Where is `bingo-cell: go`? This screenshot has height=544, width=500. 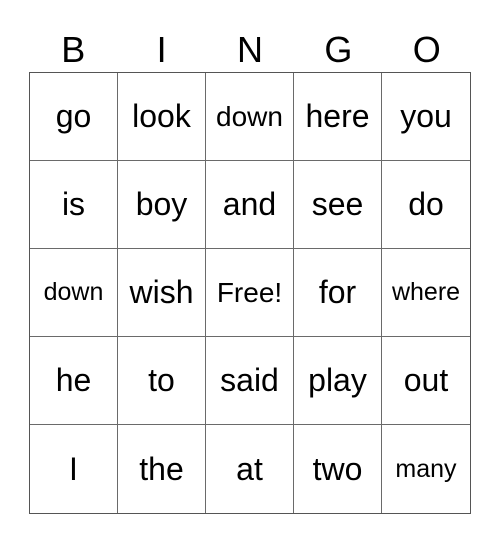
bingo-cell: go is located at coordinates (74, 117).